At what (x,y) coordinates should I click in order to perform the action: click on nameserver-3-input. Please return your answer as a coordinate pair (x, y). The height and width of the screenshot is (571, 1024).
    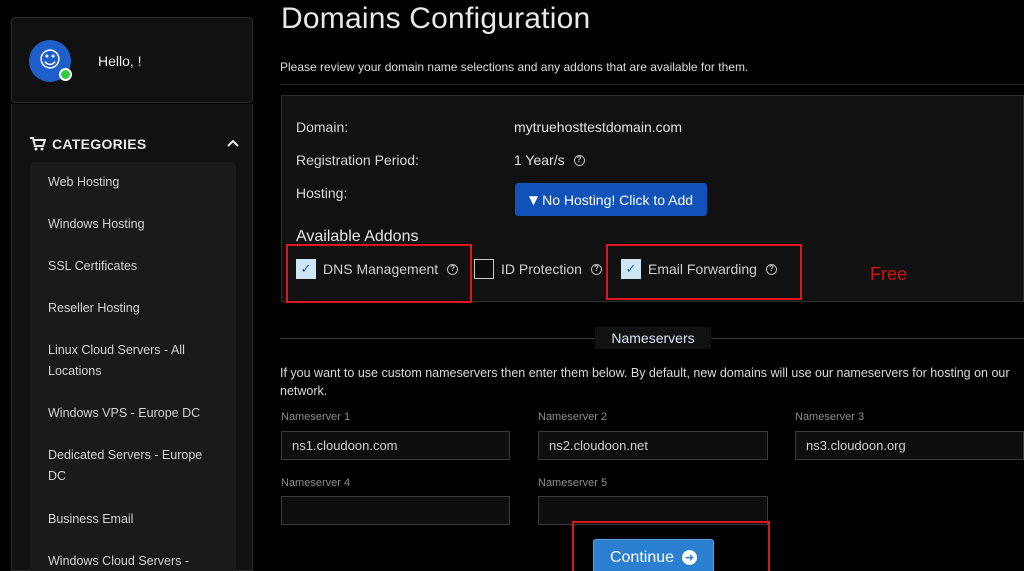
    Looking at the image, I should click on (909, 445).